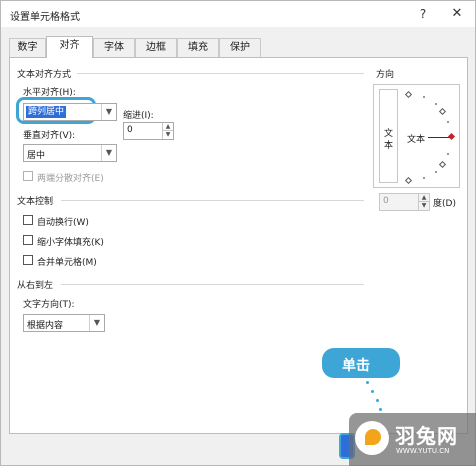 The width and height of the screenshot is (476, 466). Describe the element at coordinates (28, 176) in the screenshot. I see `distributed-checkbox` at that location.